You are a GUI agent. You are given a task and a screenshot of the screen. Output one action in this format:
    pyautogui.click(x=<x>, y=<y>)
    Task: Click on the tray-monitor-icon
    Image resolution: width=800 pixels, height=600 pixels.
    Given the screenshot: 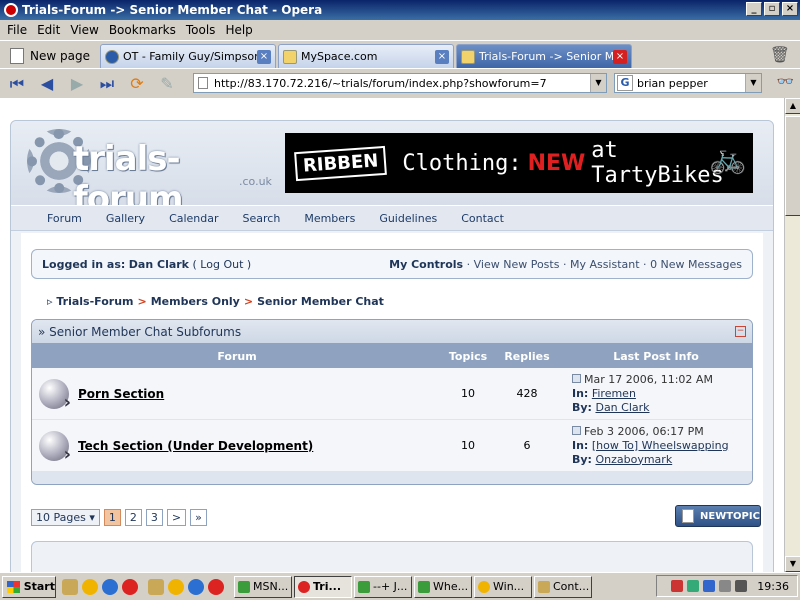 What is the action you would take?
    pyautogui.click(x=725, y=586)
    